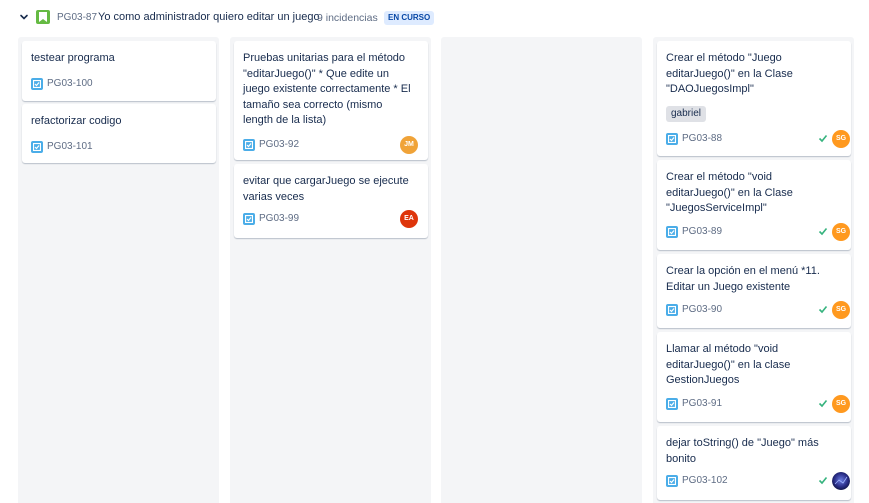  What do you see at coordinates (409, 145) in the screenshot?
I see `assignee-avatar: JM` at bounding box center [409, 145].